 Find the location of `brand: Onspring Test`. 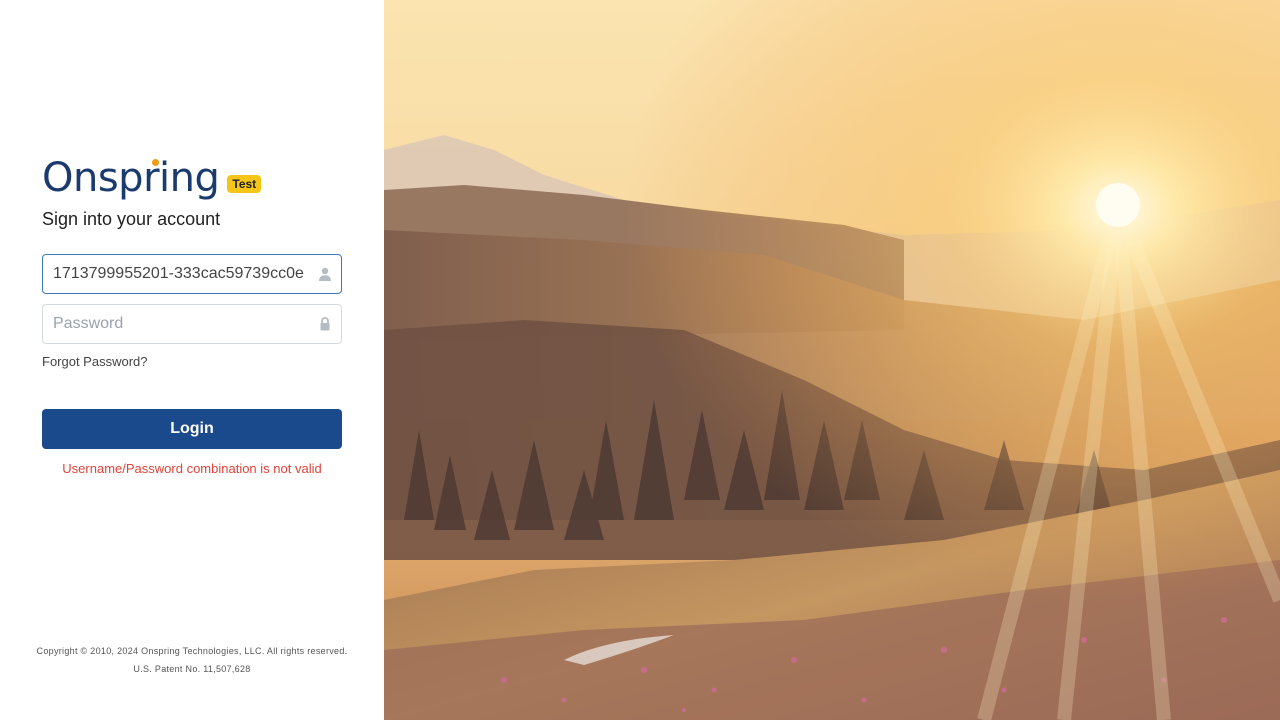

brand: Onspring Test is located at coordinates (192, 175).